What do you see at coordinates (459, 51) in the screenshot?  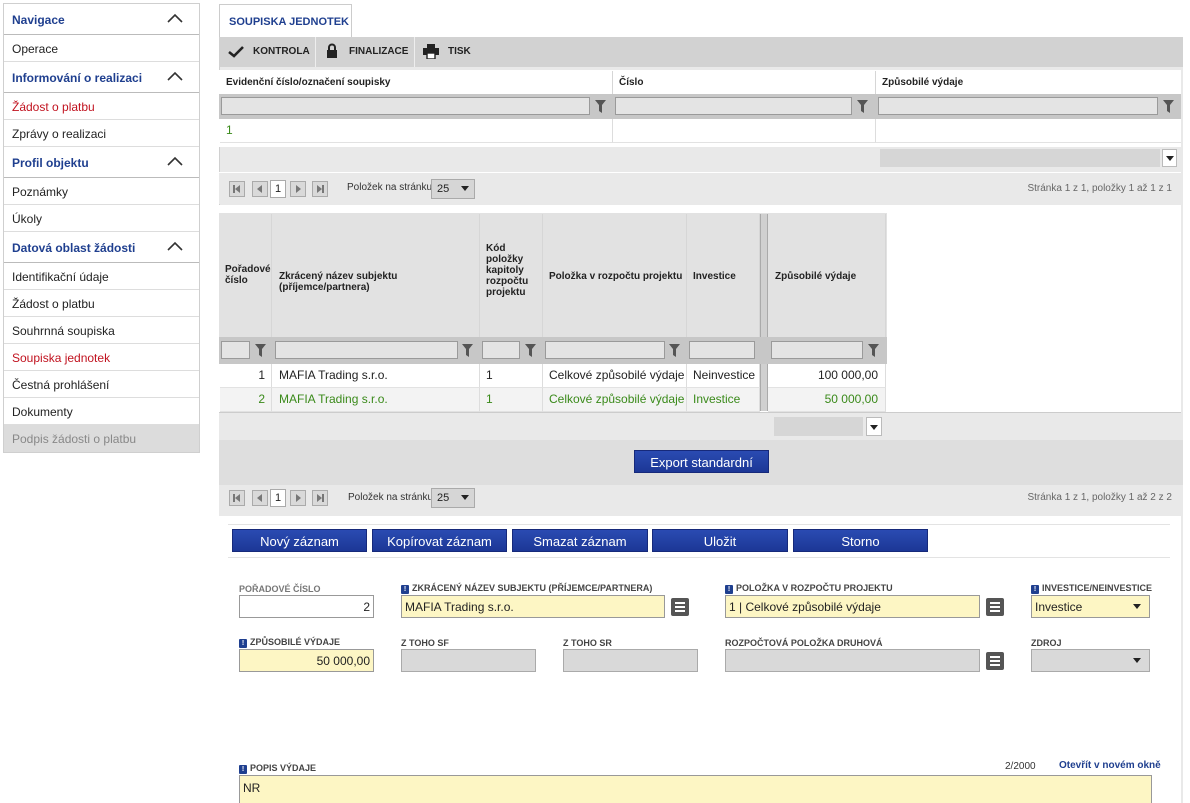 I see `tisk-label: TISK` at bounding box center [459, 51].